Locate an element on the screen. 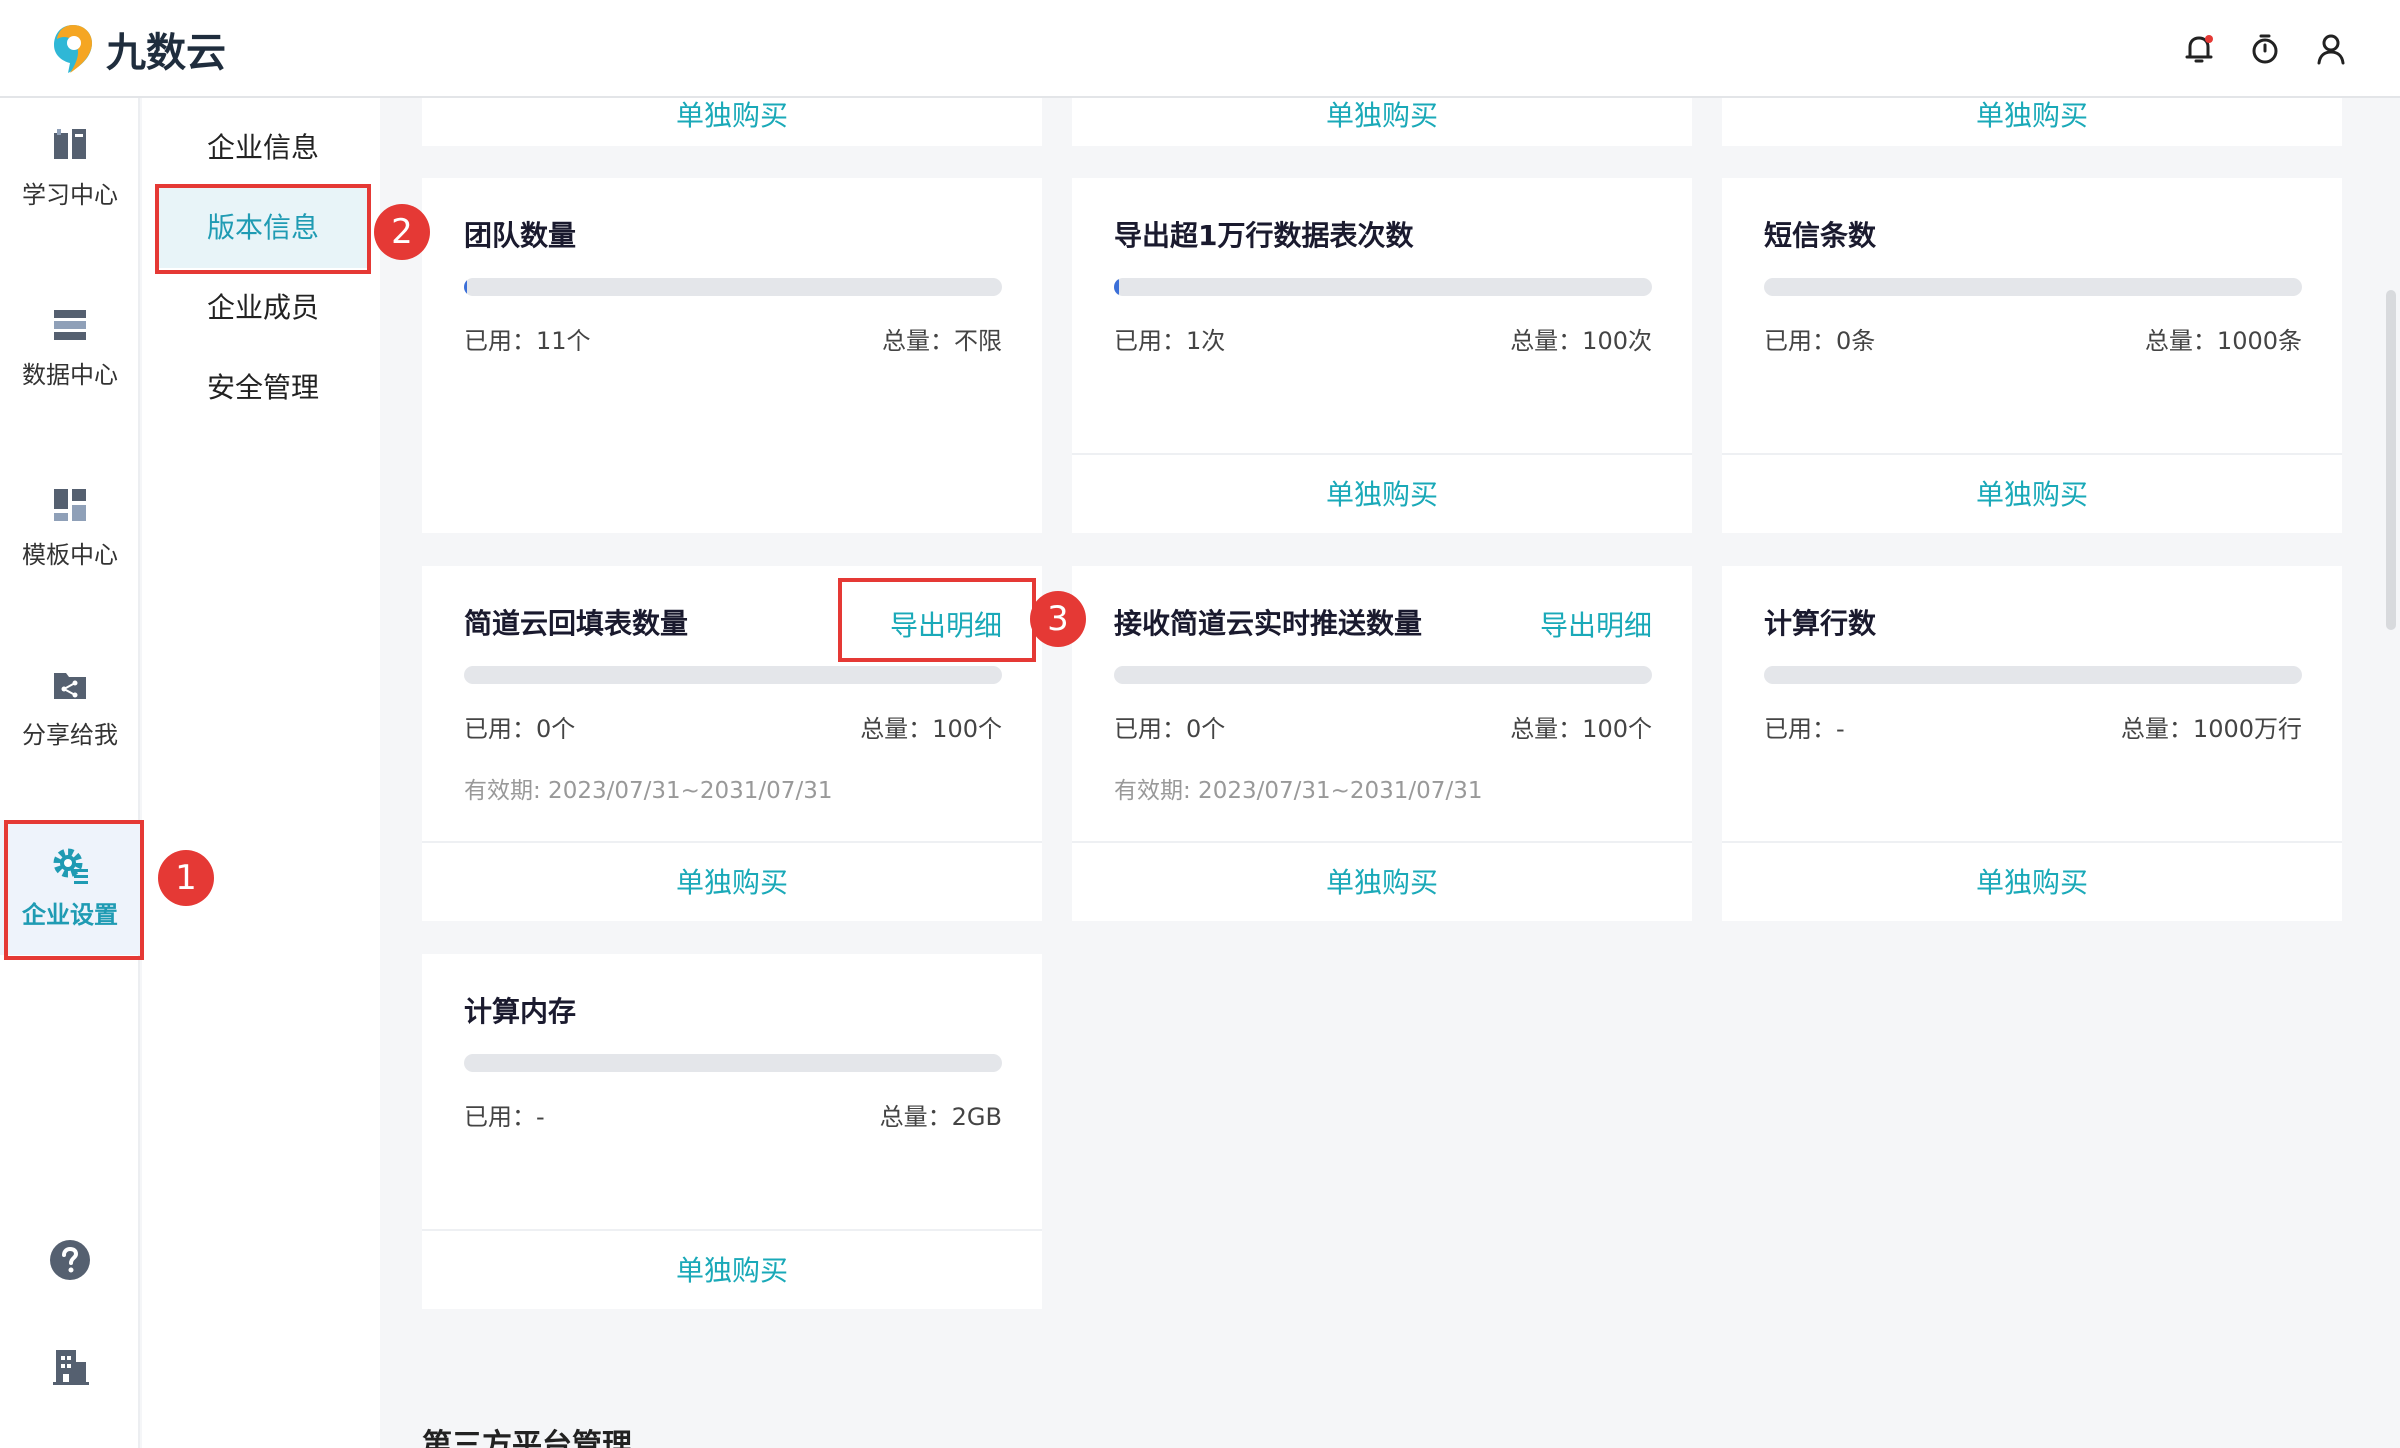  timer-icon is located at coordinates (2265, 49).